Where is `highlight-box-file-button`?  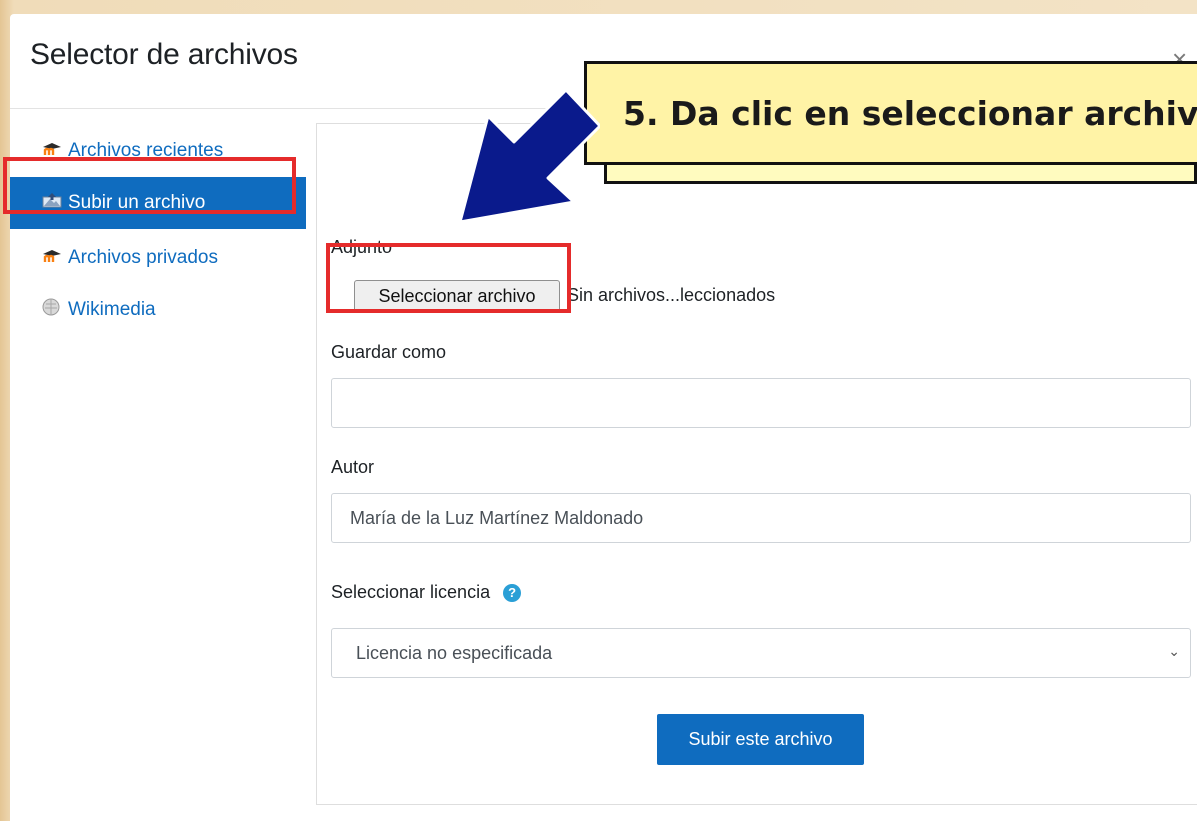
highlight-box-file-button is located at coordinates (448, 278).